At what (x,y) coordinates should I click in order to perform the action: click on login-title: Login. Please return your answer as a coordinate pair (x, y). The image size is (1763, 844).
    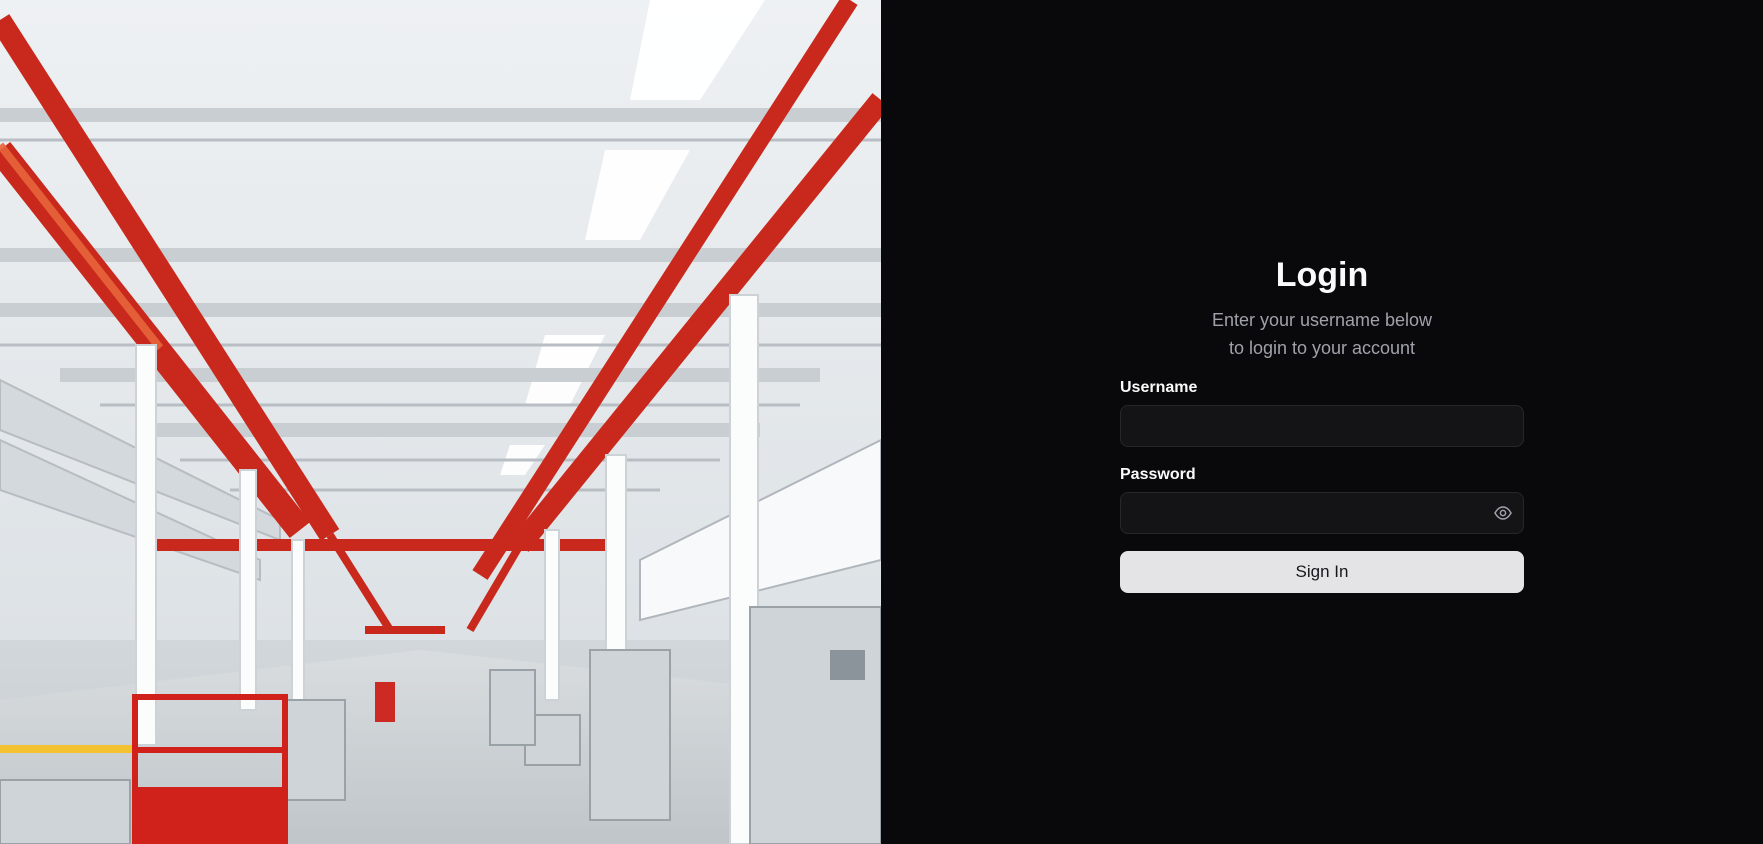
    Looking at the image, I should click on (1322, 275).